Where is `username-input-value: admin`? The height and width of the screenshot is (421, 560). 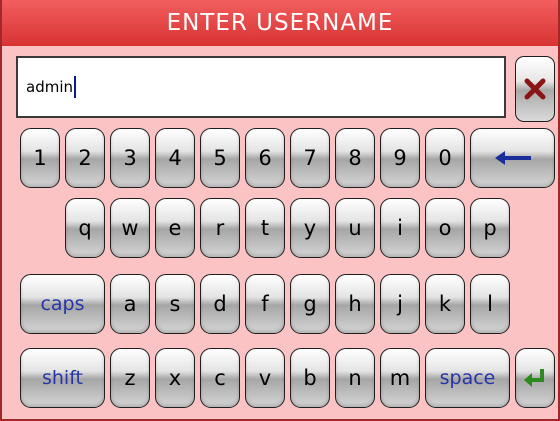
username-input-value: admin is located at coordinates (49, 87).